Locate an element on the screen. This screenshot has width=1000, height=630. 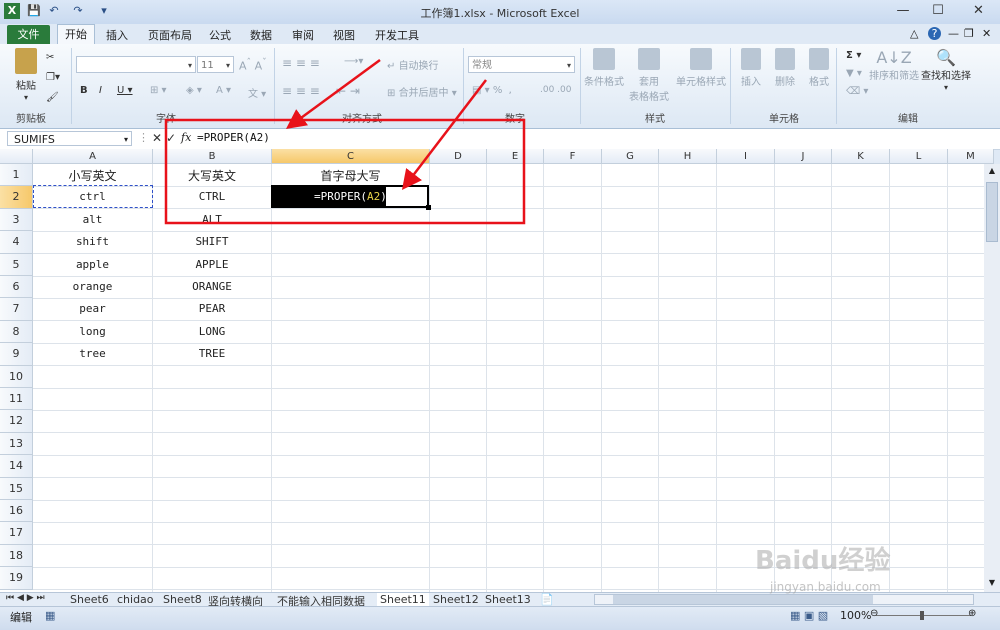
cut-icon: ✂ is located at coordinates (50, 57).